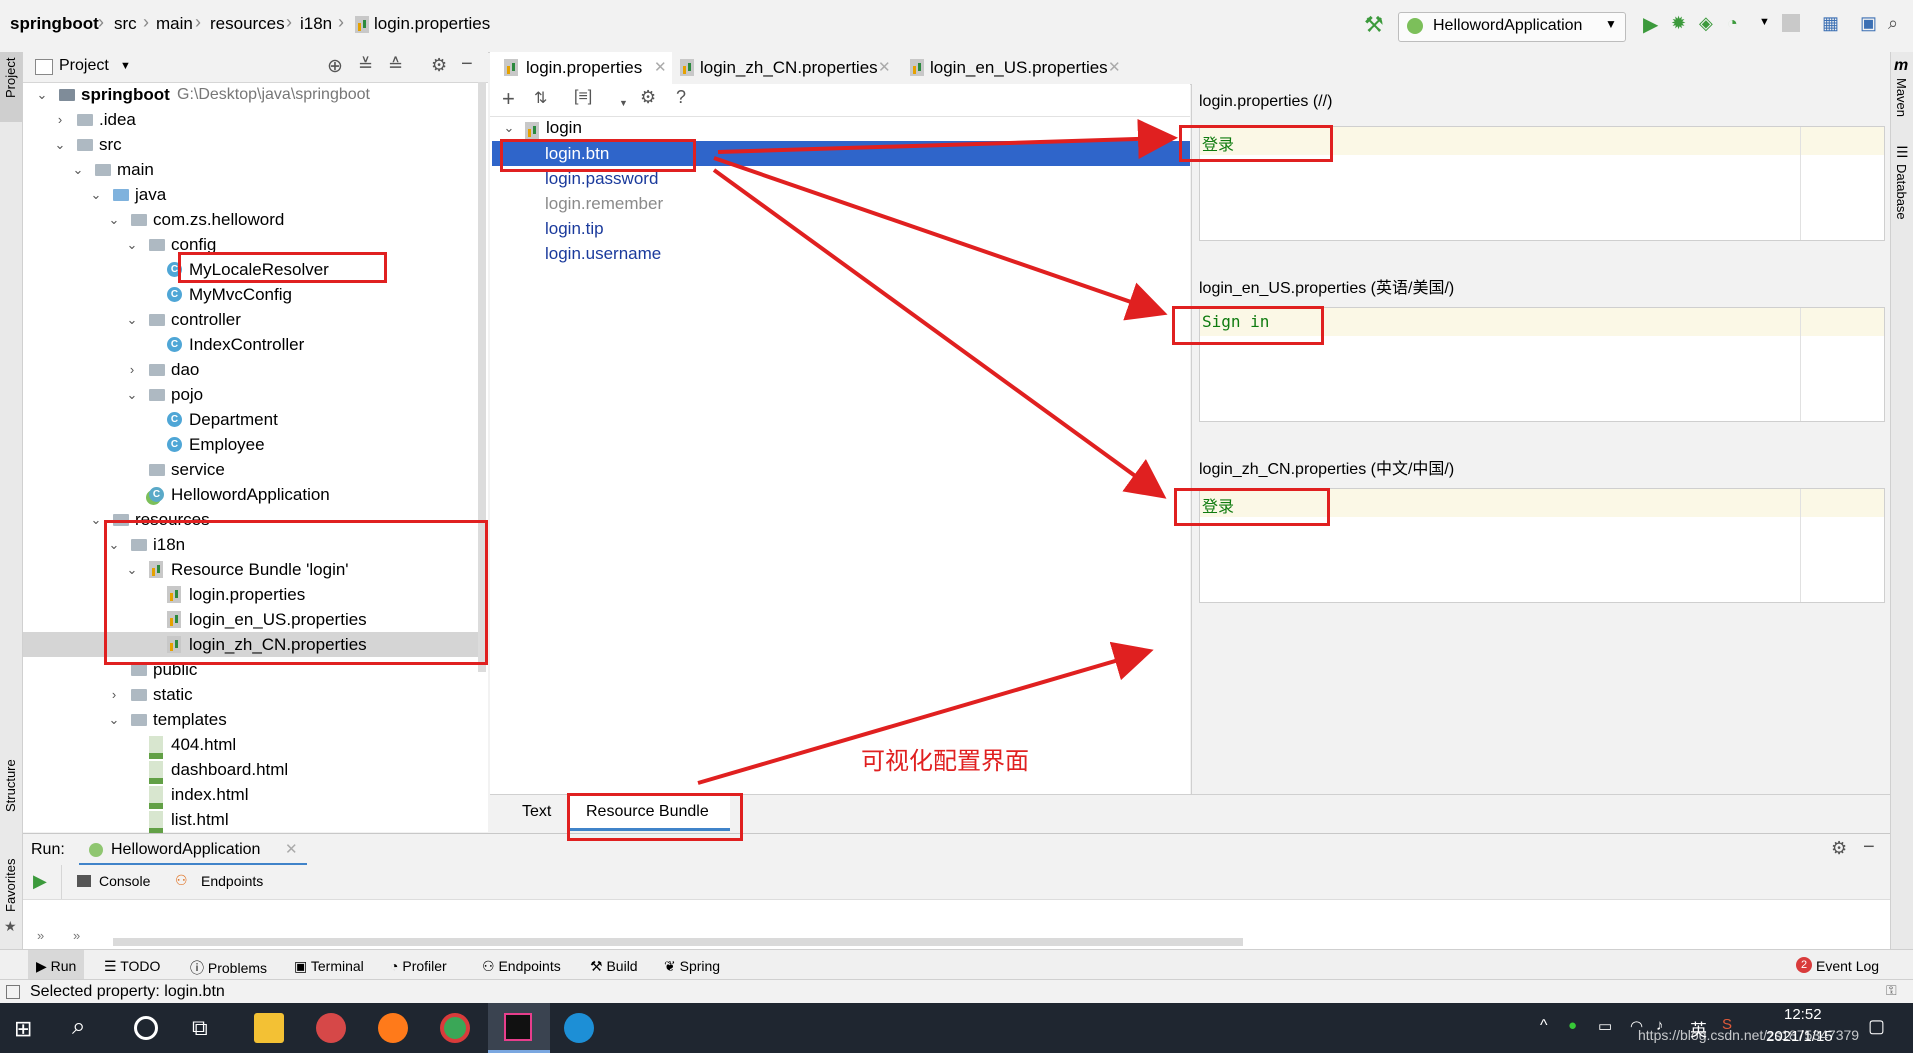  I want to click on tab-login-zh-cn-properties: login_zh_CN.properties ✕, so click(788, 68).